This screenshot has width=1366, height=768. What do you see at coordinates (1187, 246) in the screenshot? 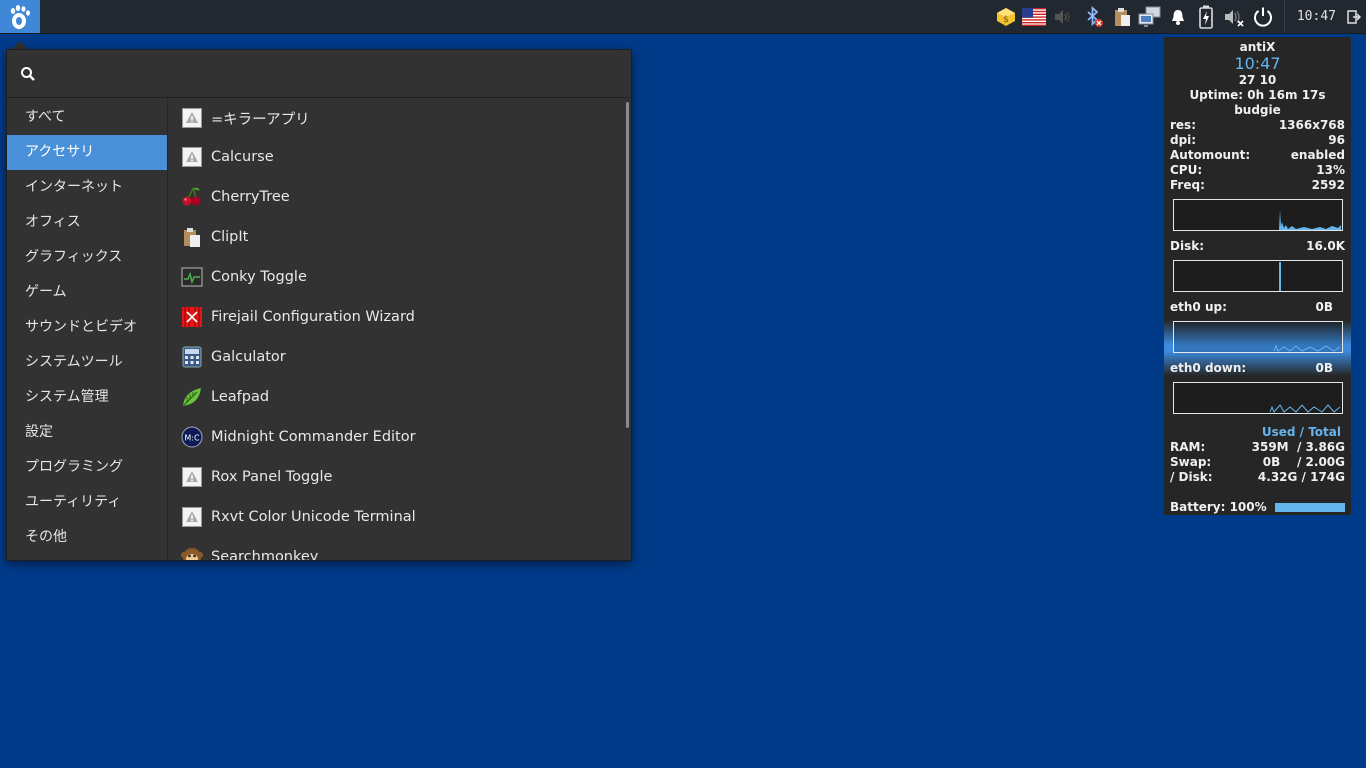
I see `disk-label: Disk:` at bounding box center [1187, 246].